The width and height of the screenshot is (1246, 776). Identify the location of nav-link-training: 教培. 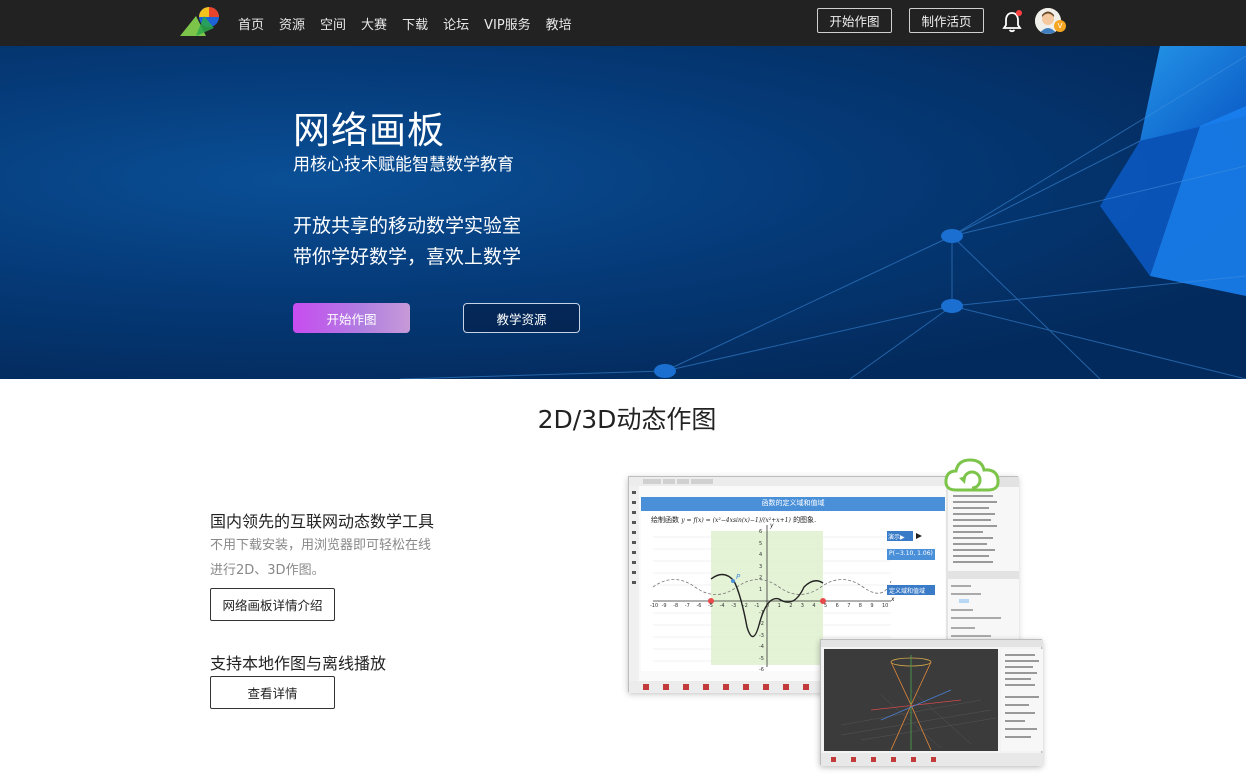
(559, 23).